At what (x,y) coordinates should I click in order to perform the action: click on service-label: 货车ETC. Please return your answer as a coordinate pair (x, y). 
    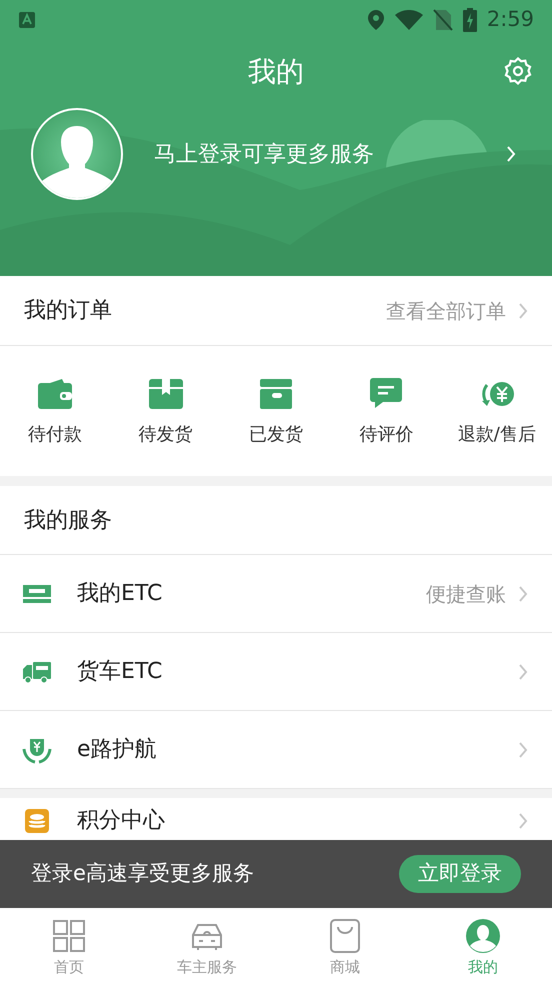
    Looking at the image, I should click on (120, 672).